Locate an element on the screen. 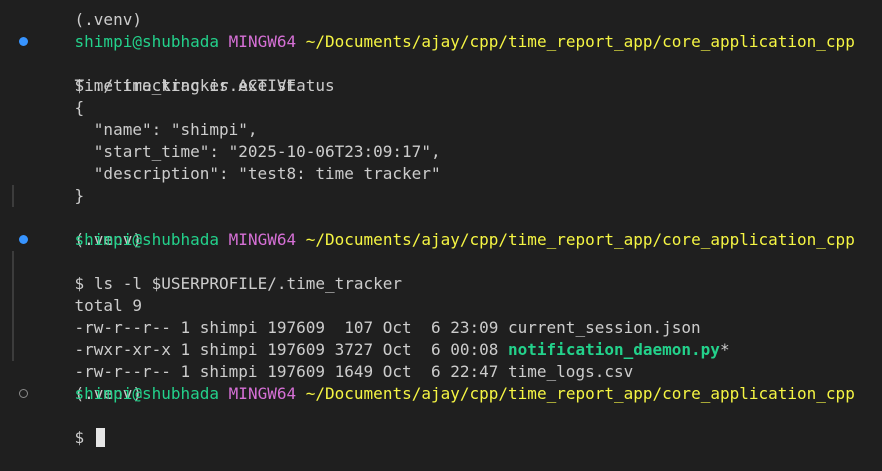 This screenshot has width=882, height=471. terminal-cursor is located at coordinates (100, 437).